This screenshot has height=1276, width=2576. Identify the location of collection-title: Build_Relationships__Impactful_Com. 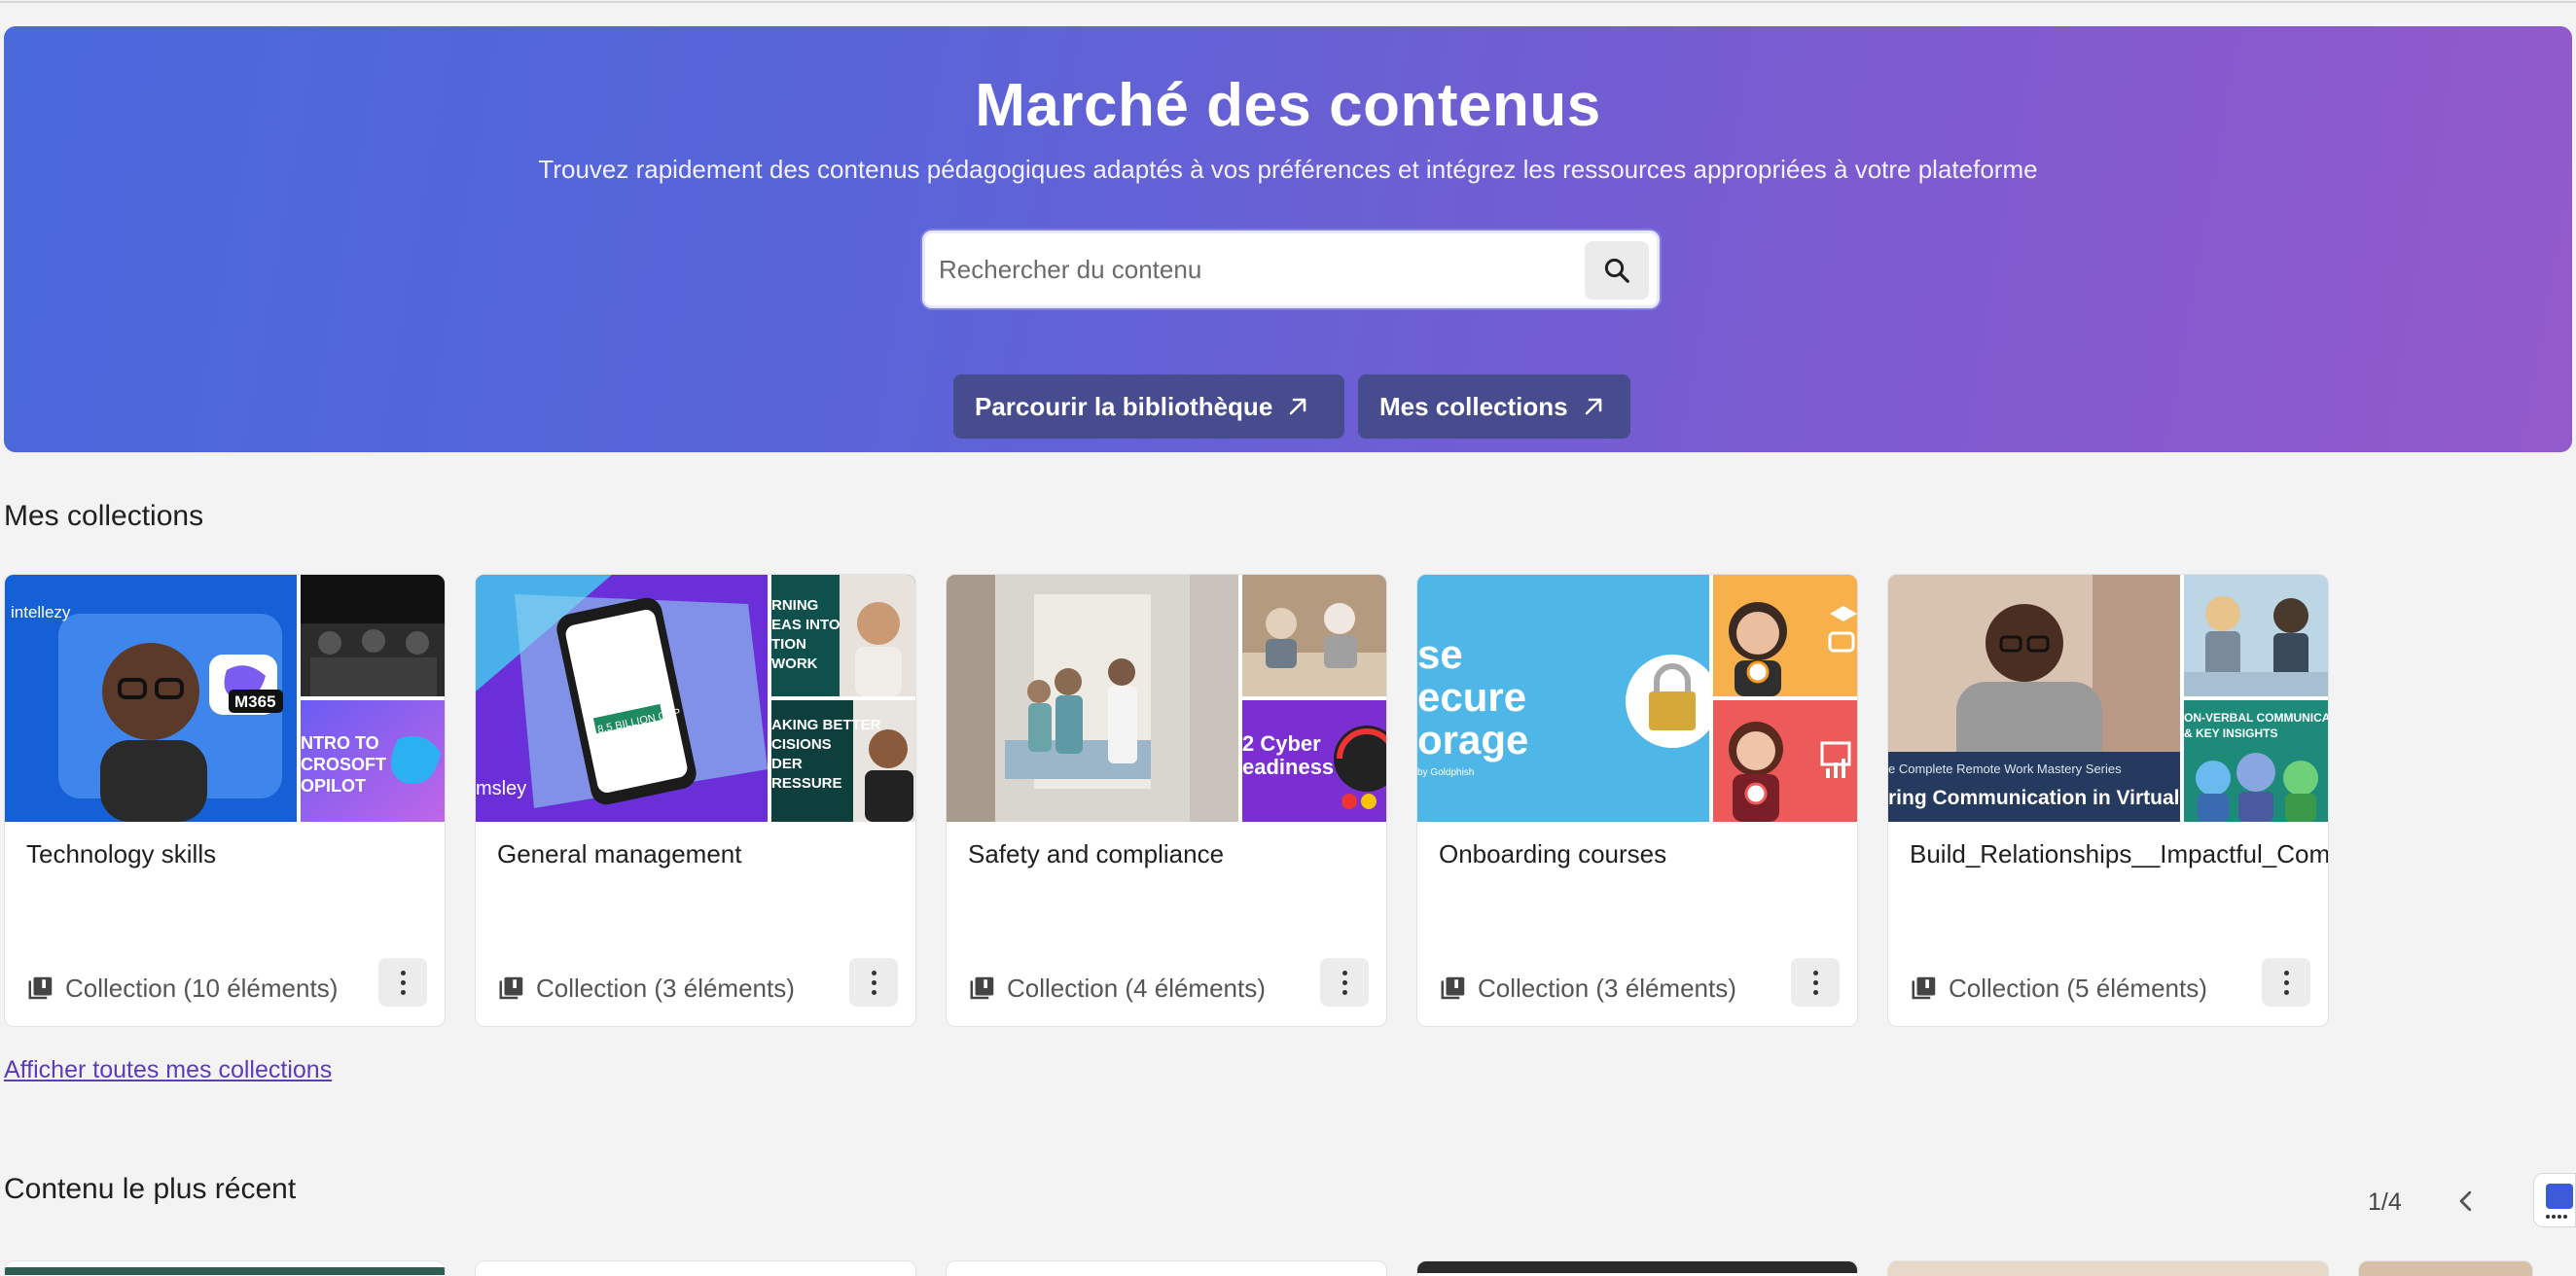
(2119, 853).